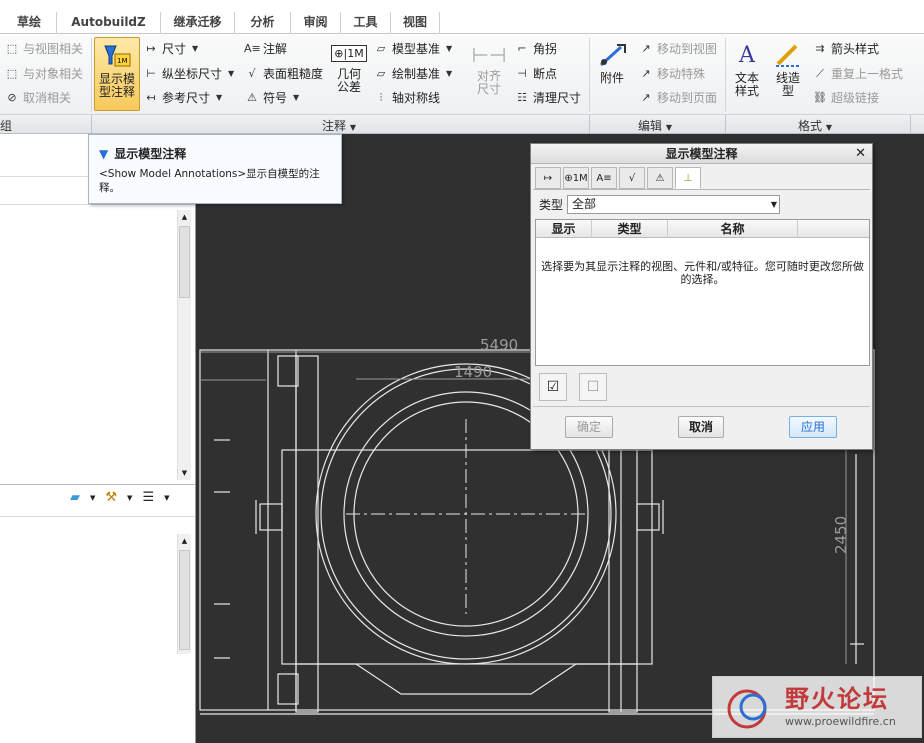 The width and height of the screenshot is (924, 743). I want to click on tab-geometric-tolerances: ⊕1M, so click(576, 178).